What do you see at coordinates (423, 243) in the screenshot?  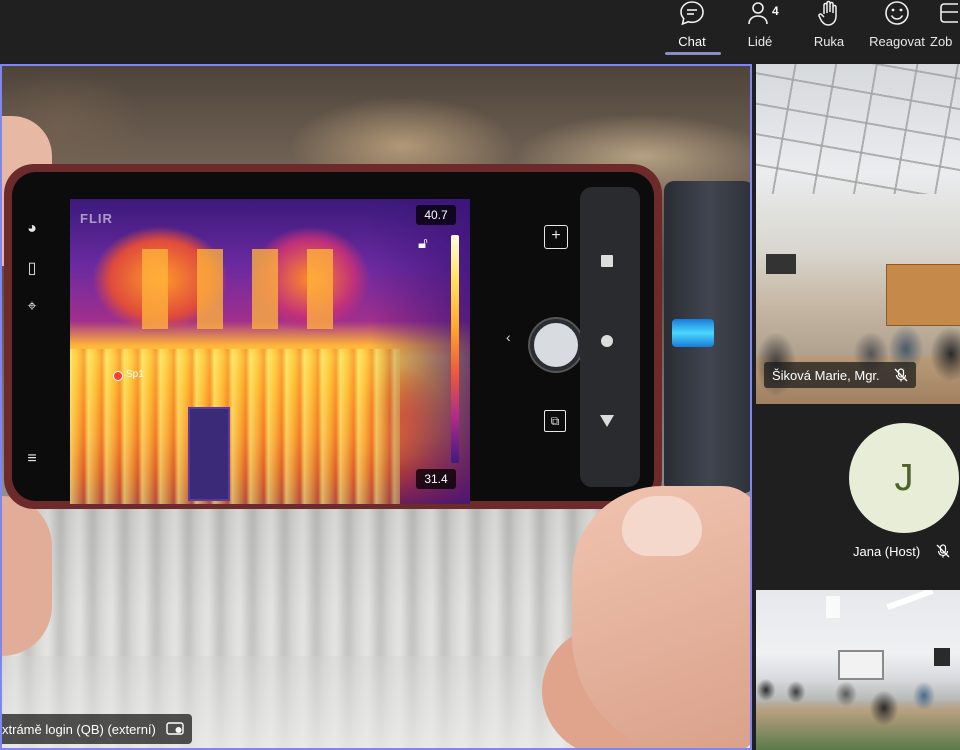 I see `lock-icon: 🔓︎` at bounding box center [423, 243].